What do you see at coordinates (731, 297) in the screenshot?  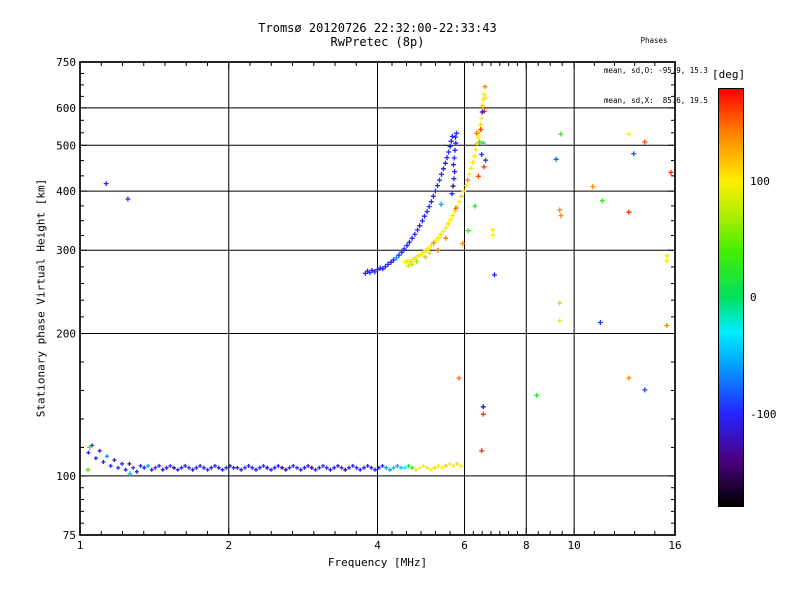 I see `colorbar` at bounding box center [731, 297].